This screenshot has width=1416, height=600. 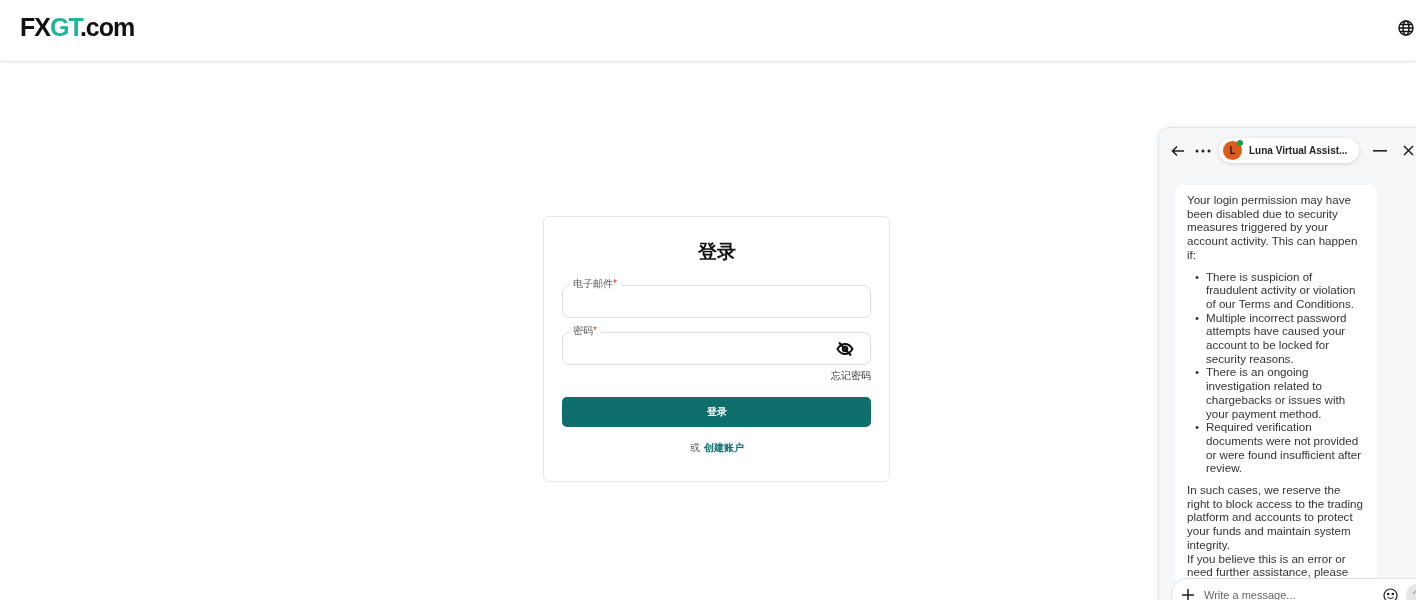 What do you see at coordinates (77, 27) in the screenshot?
I see `logo: FXGT.com` at bounding box center [77, 27].